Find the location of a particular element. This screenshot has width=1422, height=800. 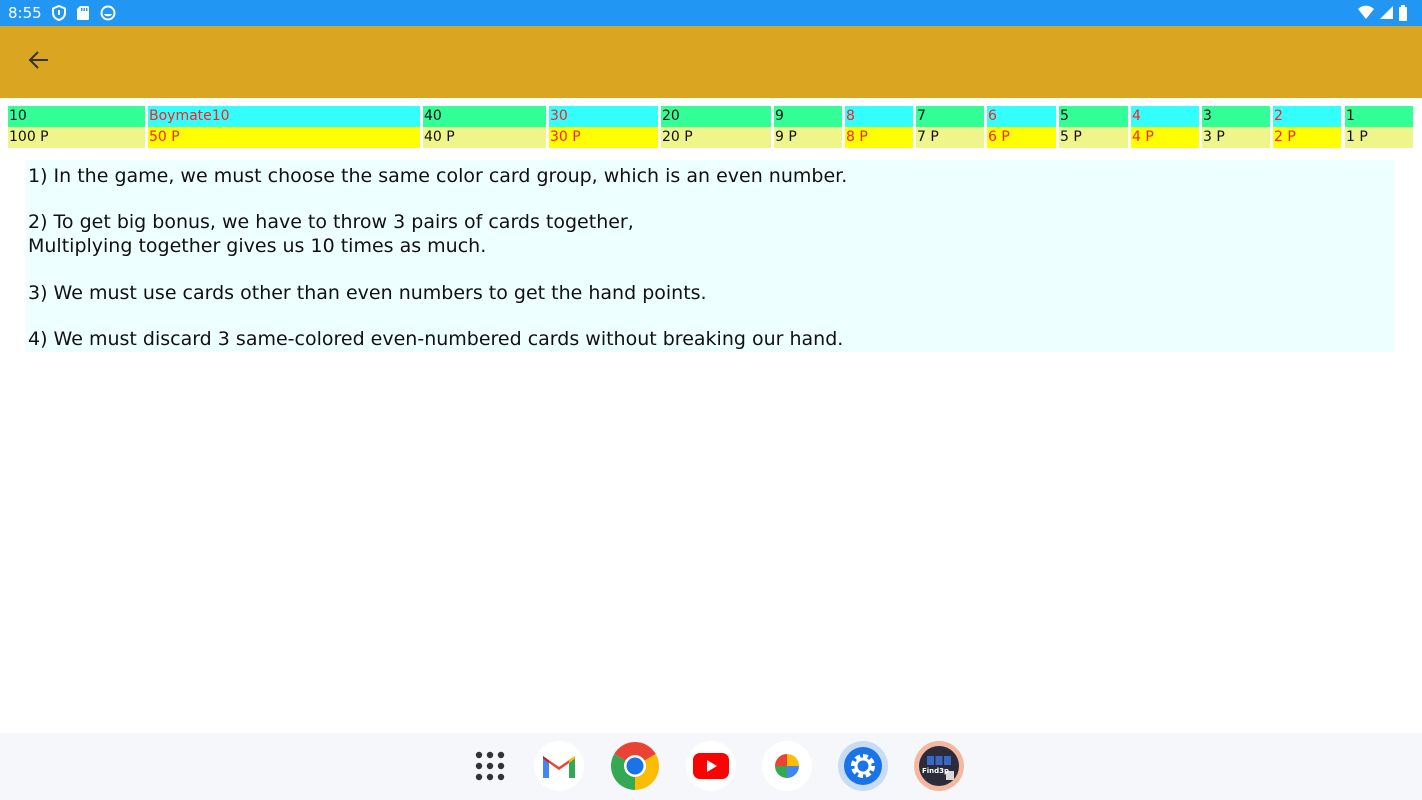

card-points-cell: 3 P is located at coordinates (1236, 137).